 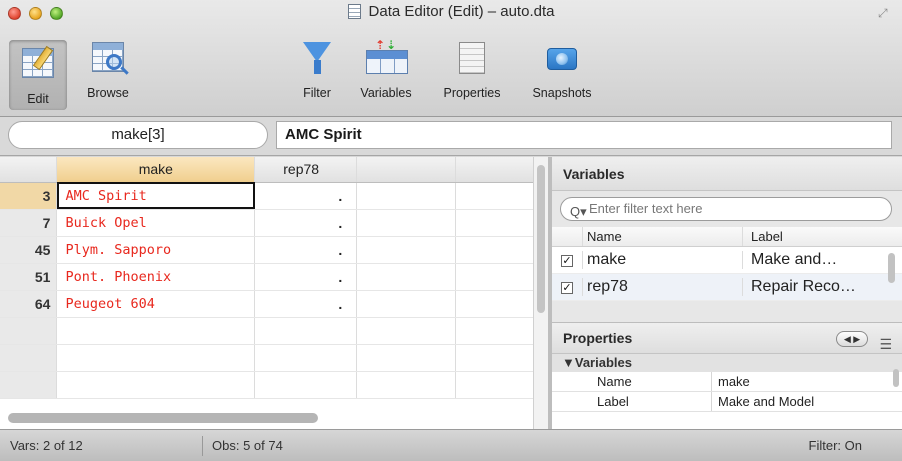 What do you see at coordinates (562, 60) in the screenshot?
I see `camera-icon` at bounding box center [562, 60].